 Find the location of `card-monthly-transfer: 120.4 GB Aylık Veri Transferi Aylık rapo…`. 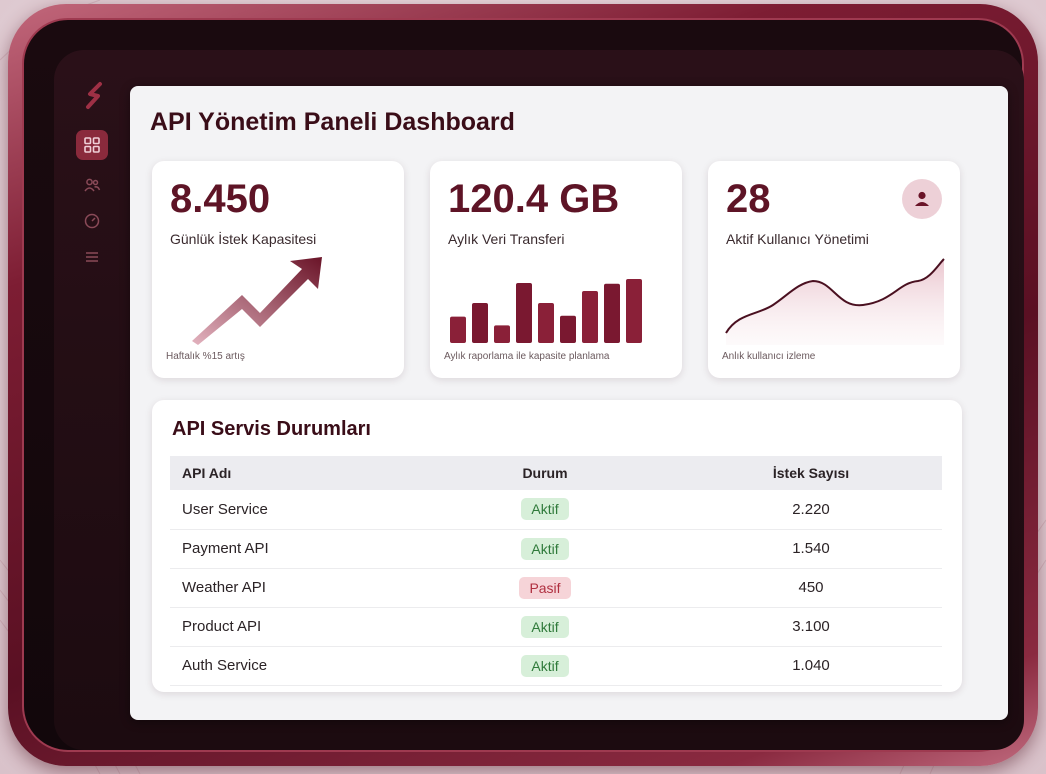

card-monthly-transfer: 120.4 GB Aylık Veri Transferi Aylık rapo… is located at coordinates (556, 269).